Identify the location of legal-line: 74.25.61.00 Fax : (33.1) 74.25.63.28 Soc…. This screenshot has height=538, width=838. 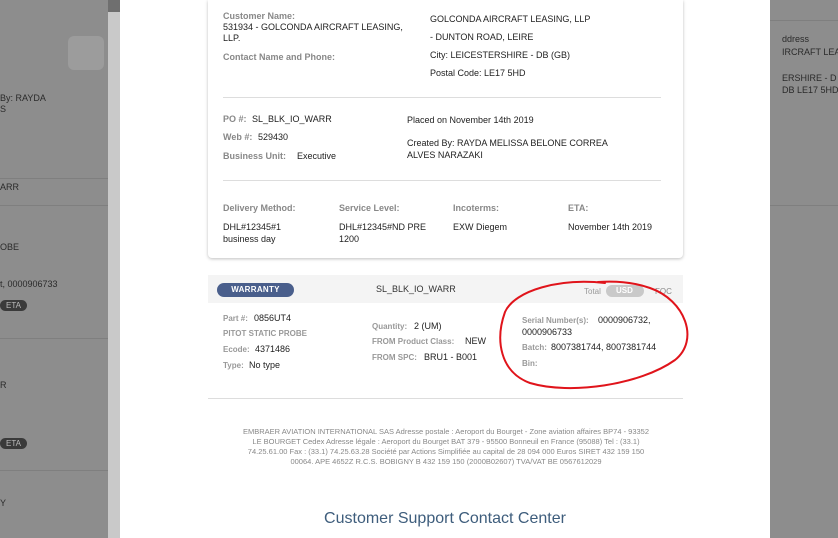
(446, 451).